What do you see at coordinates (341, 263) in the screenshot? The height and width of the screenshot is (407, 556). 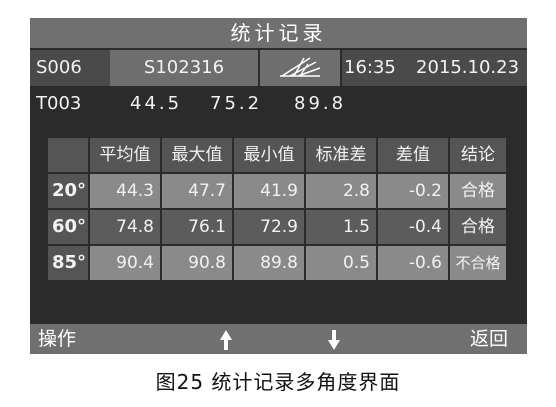 I see `table-cell: 0.5` at bounding box center [341, 263].